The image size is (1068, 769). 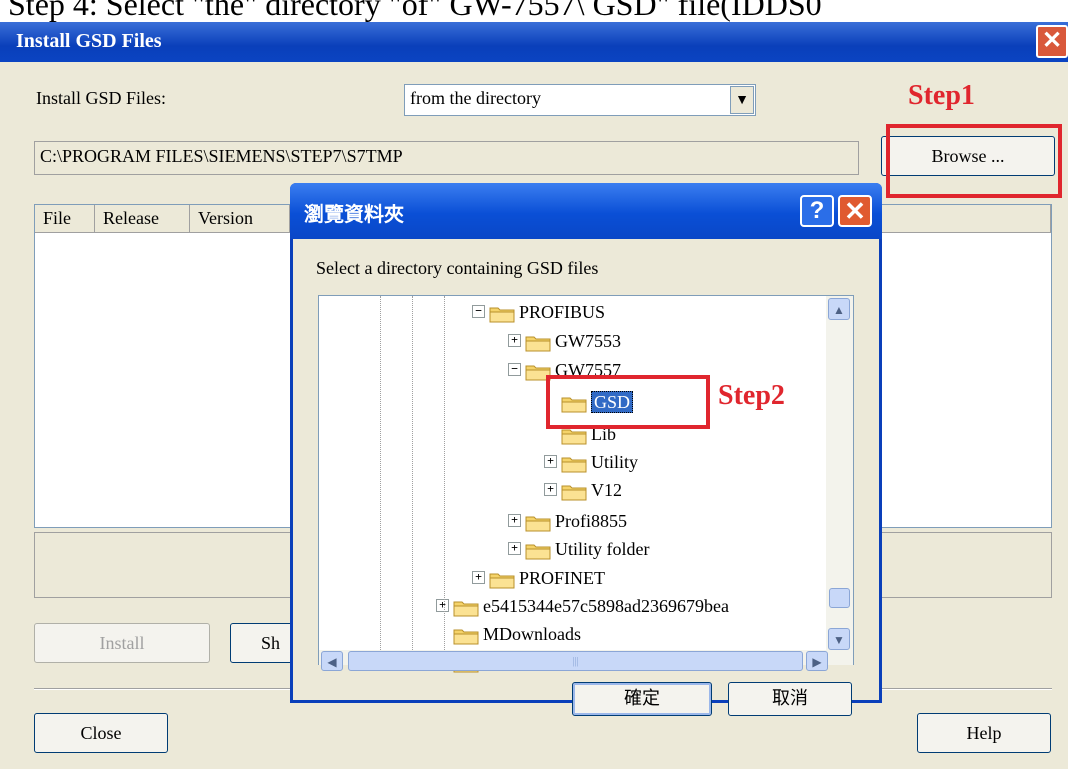 What do you see at coordinates (742, 100) in the screenshot?
I see `chevron-down-icon: ▼` at bounding box center [742, 100].